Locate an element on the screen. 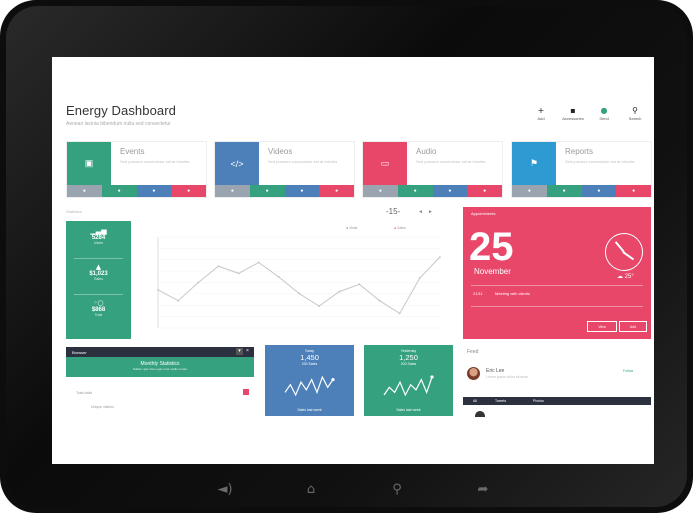 The height and width of the screenshot is (513, 693). spark-value: 1,450 is located at coordinates (309, 357).